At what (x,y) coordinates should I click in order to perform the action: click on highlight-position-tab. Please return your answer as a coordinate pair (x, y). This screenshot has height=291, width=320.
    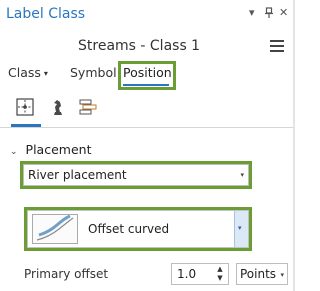
    Looking at the image, I should click on (147, 75).